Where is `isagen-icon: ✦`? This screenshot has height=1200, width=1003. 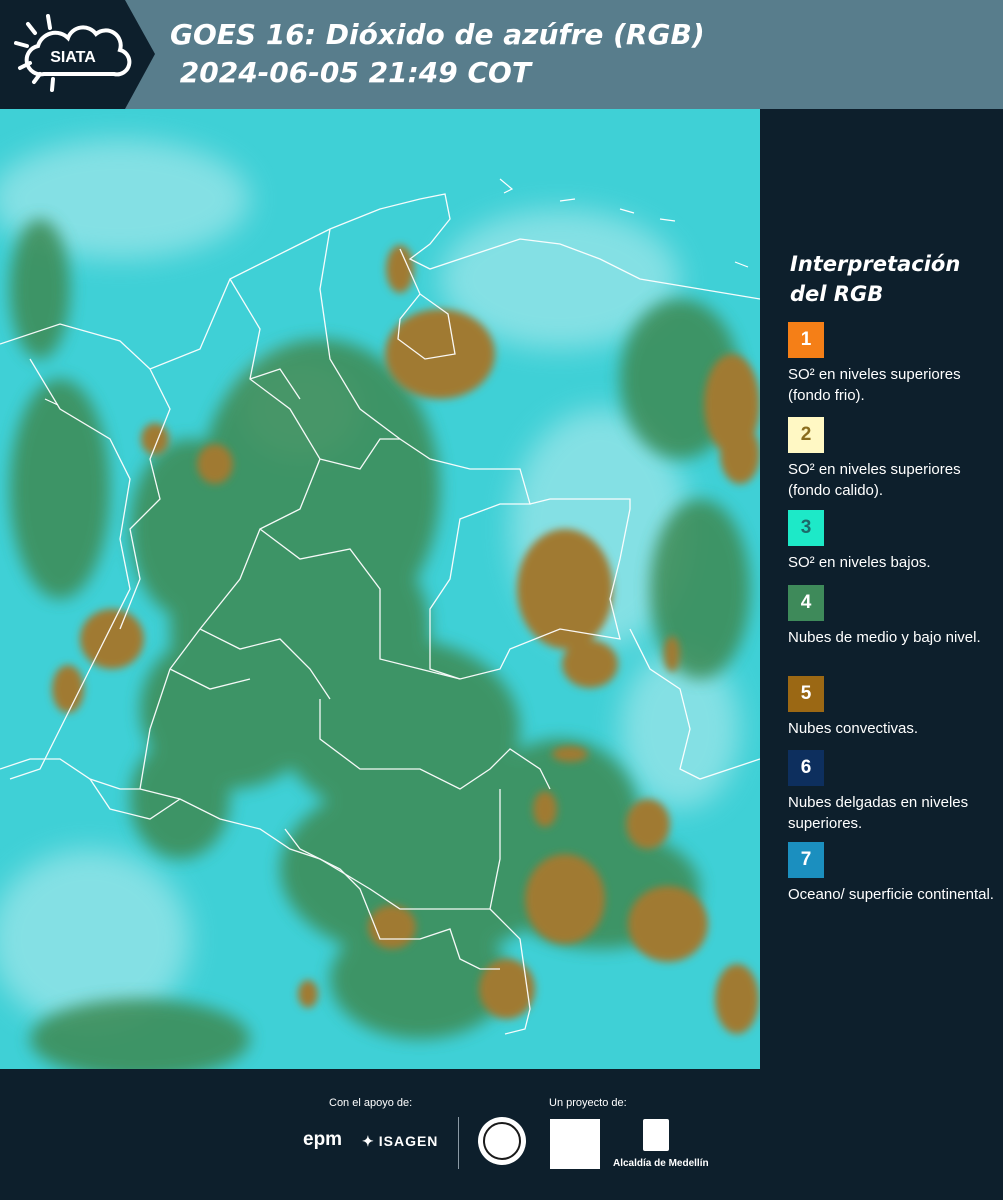 isagen-icon: ✦ is located at coordinates (368, 1141).